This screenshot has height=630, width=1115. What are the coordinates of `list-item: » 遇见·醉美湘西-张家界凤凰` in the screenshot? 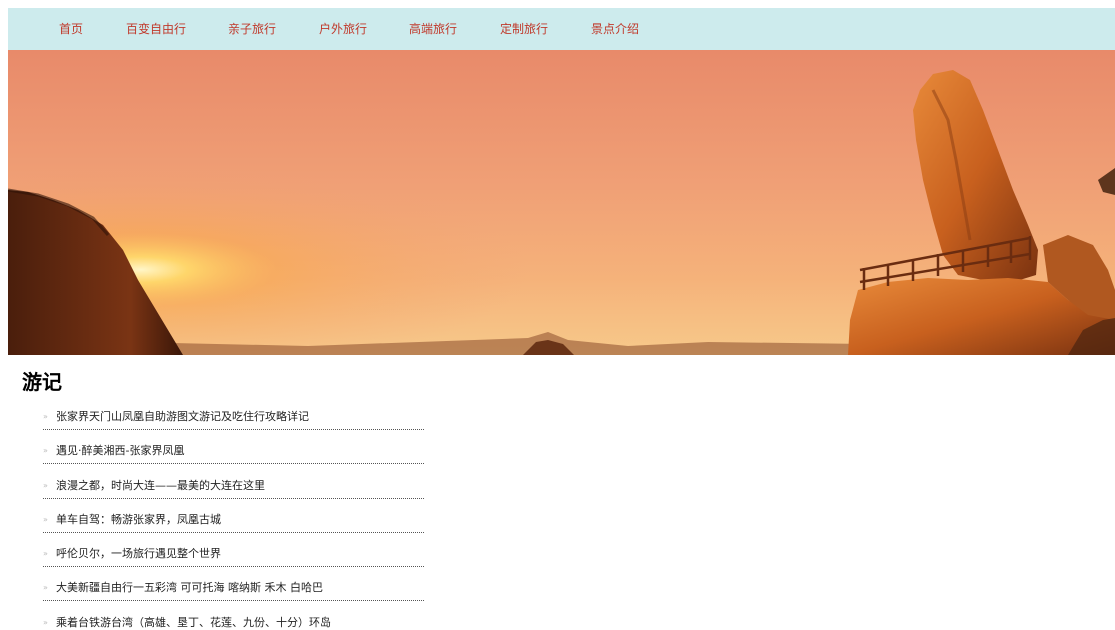 It's located at (233, 451).